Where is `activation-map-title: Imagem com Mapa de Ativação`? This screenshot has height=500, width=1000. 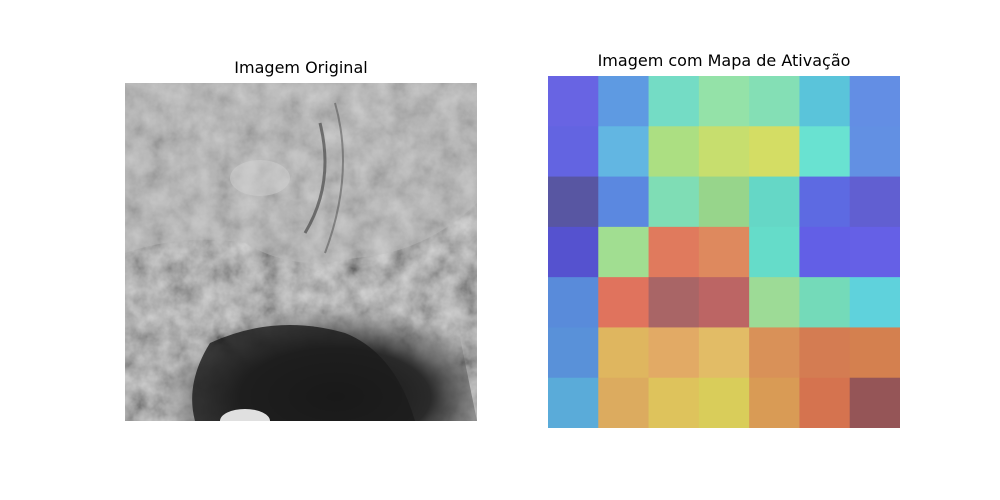 activation-map-title: Imagem com Mapa de Ativação is located at coordinates (724, 60).